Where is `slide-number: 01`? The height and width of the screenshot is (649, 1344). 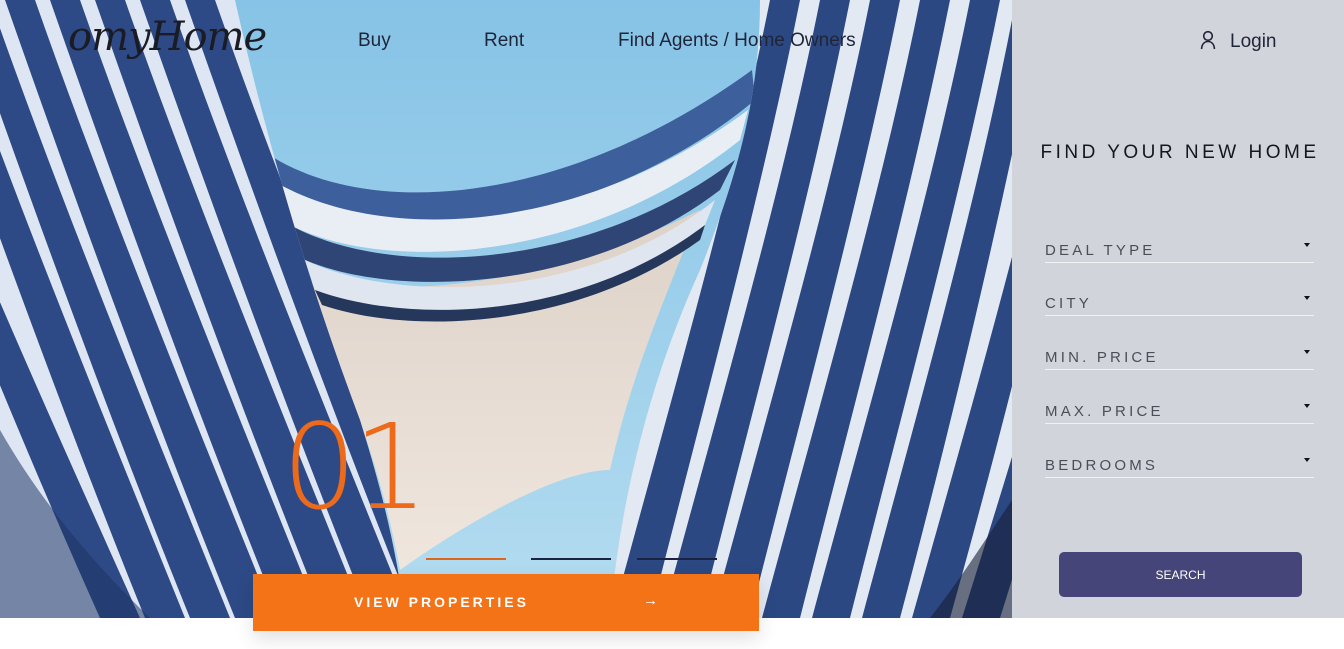 slide-number: 01 is located at coordinates (355, 467).